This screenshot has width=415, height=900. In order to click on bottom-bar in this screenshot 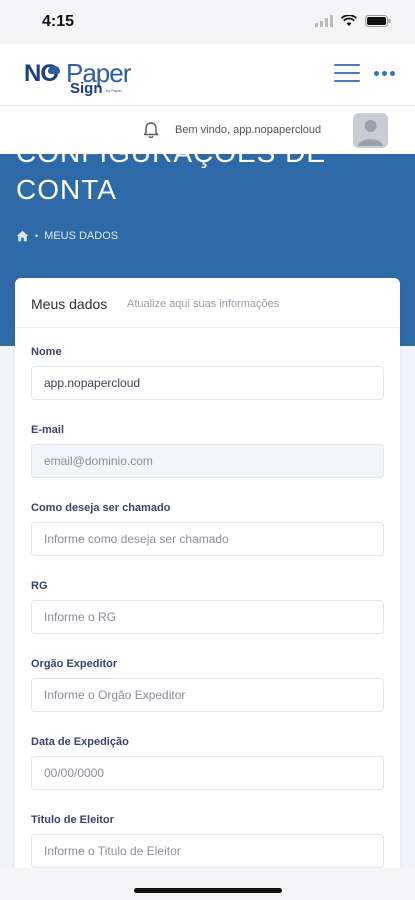, I will do `click(207, 884)`.